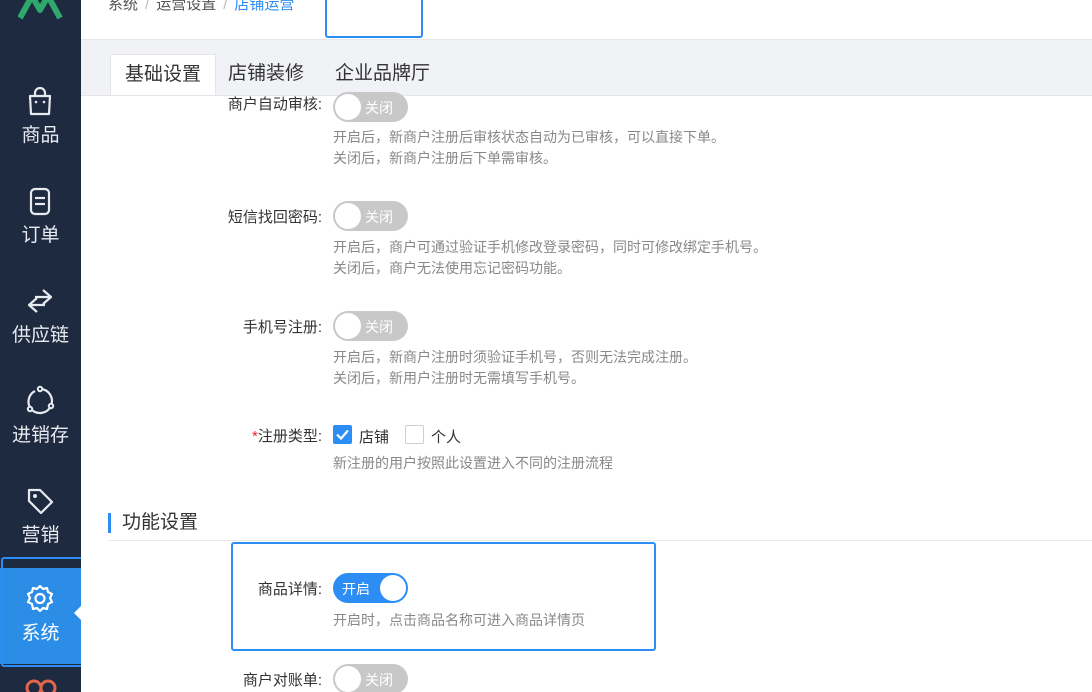  Describe the element at coordinates (374, 19) in the screenshot. I see `highlight-box-breadcrumb` at that location.